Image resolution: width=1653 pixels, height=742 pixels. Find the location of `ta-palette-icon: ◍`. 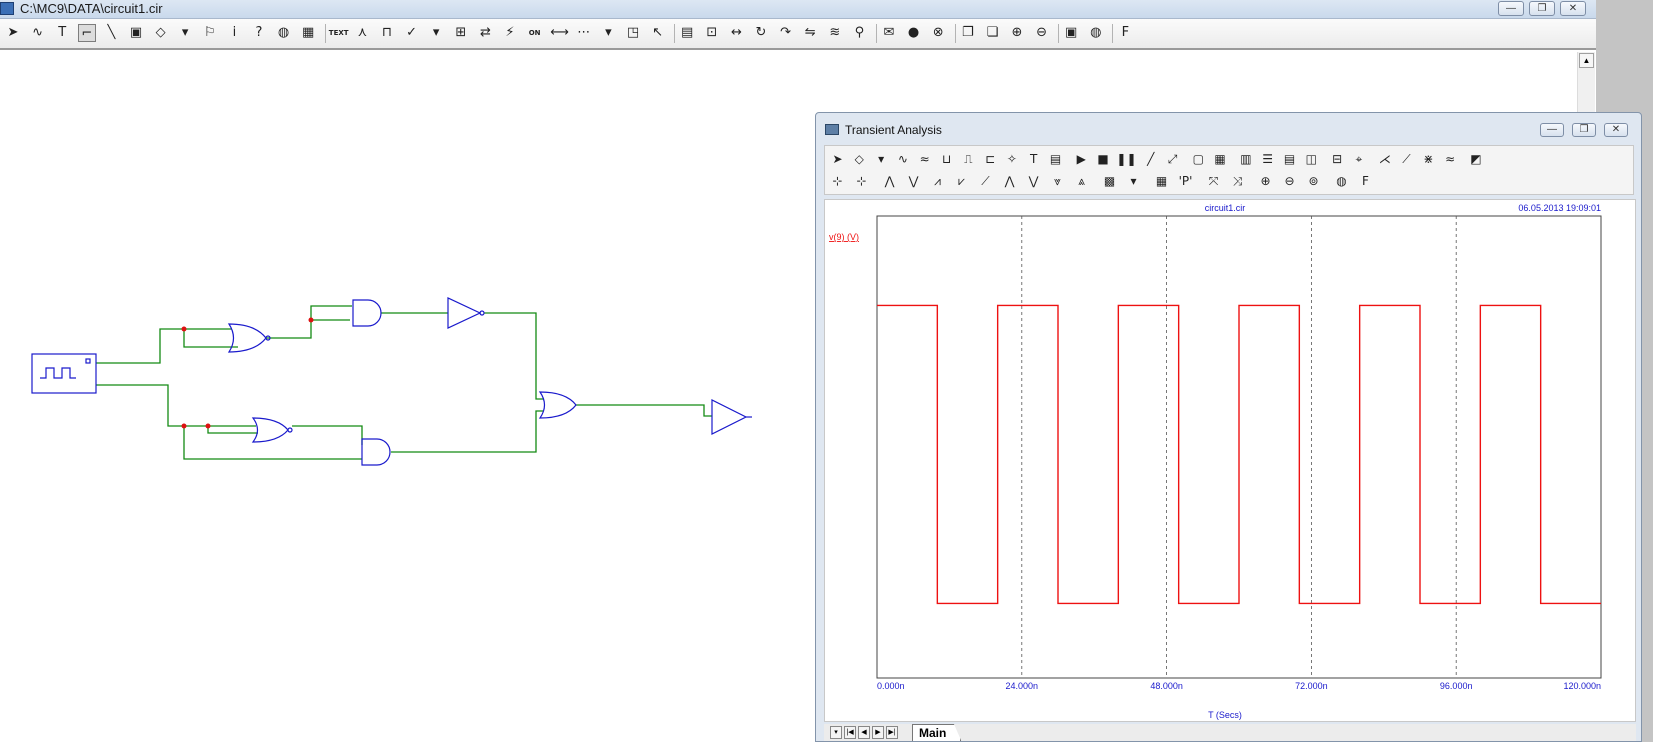

ta-palette-icon: ◍ is located at coordinates (1341, 181).